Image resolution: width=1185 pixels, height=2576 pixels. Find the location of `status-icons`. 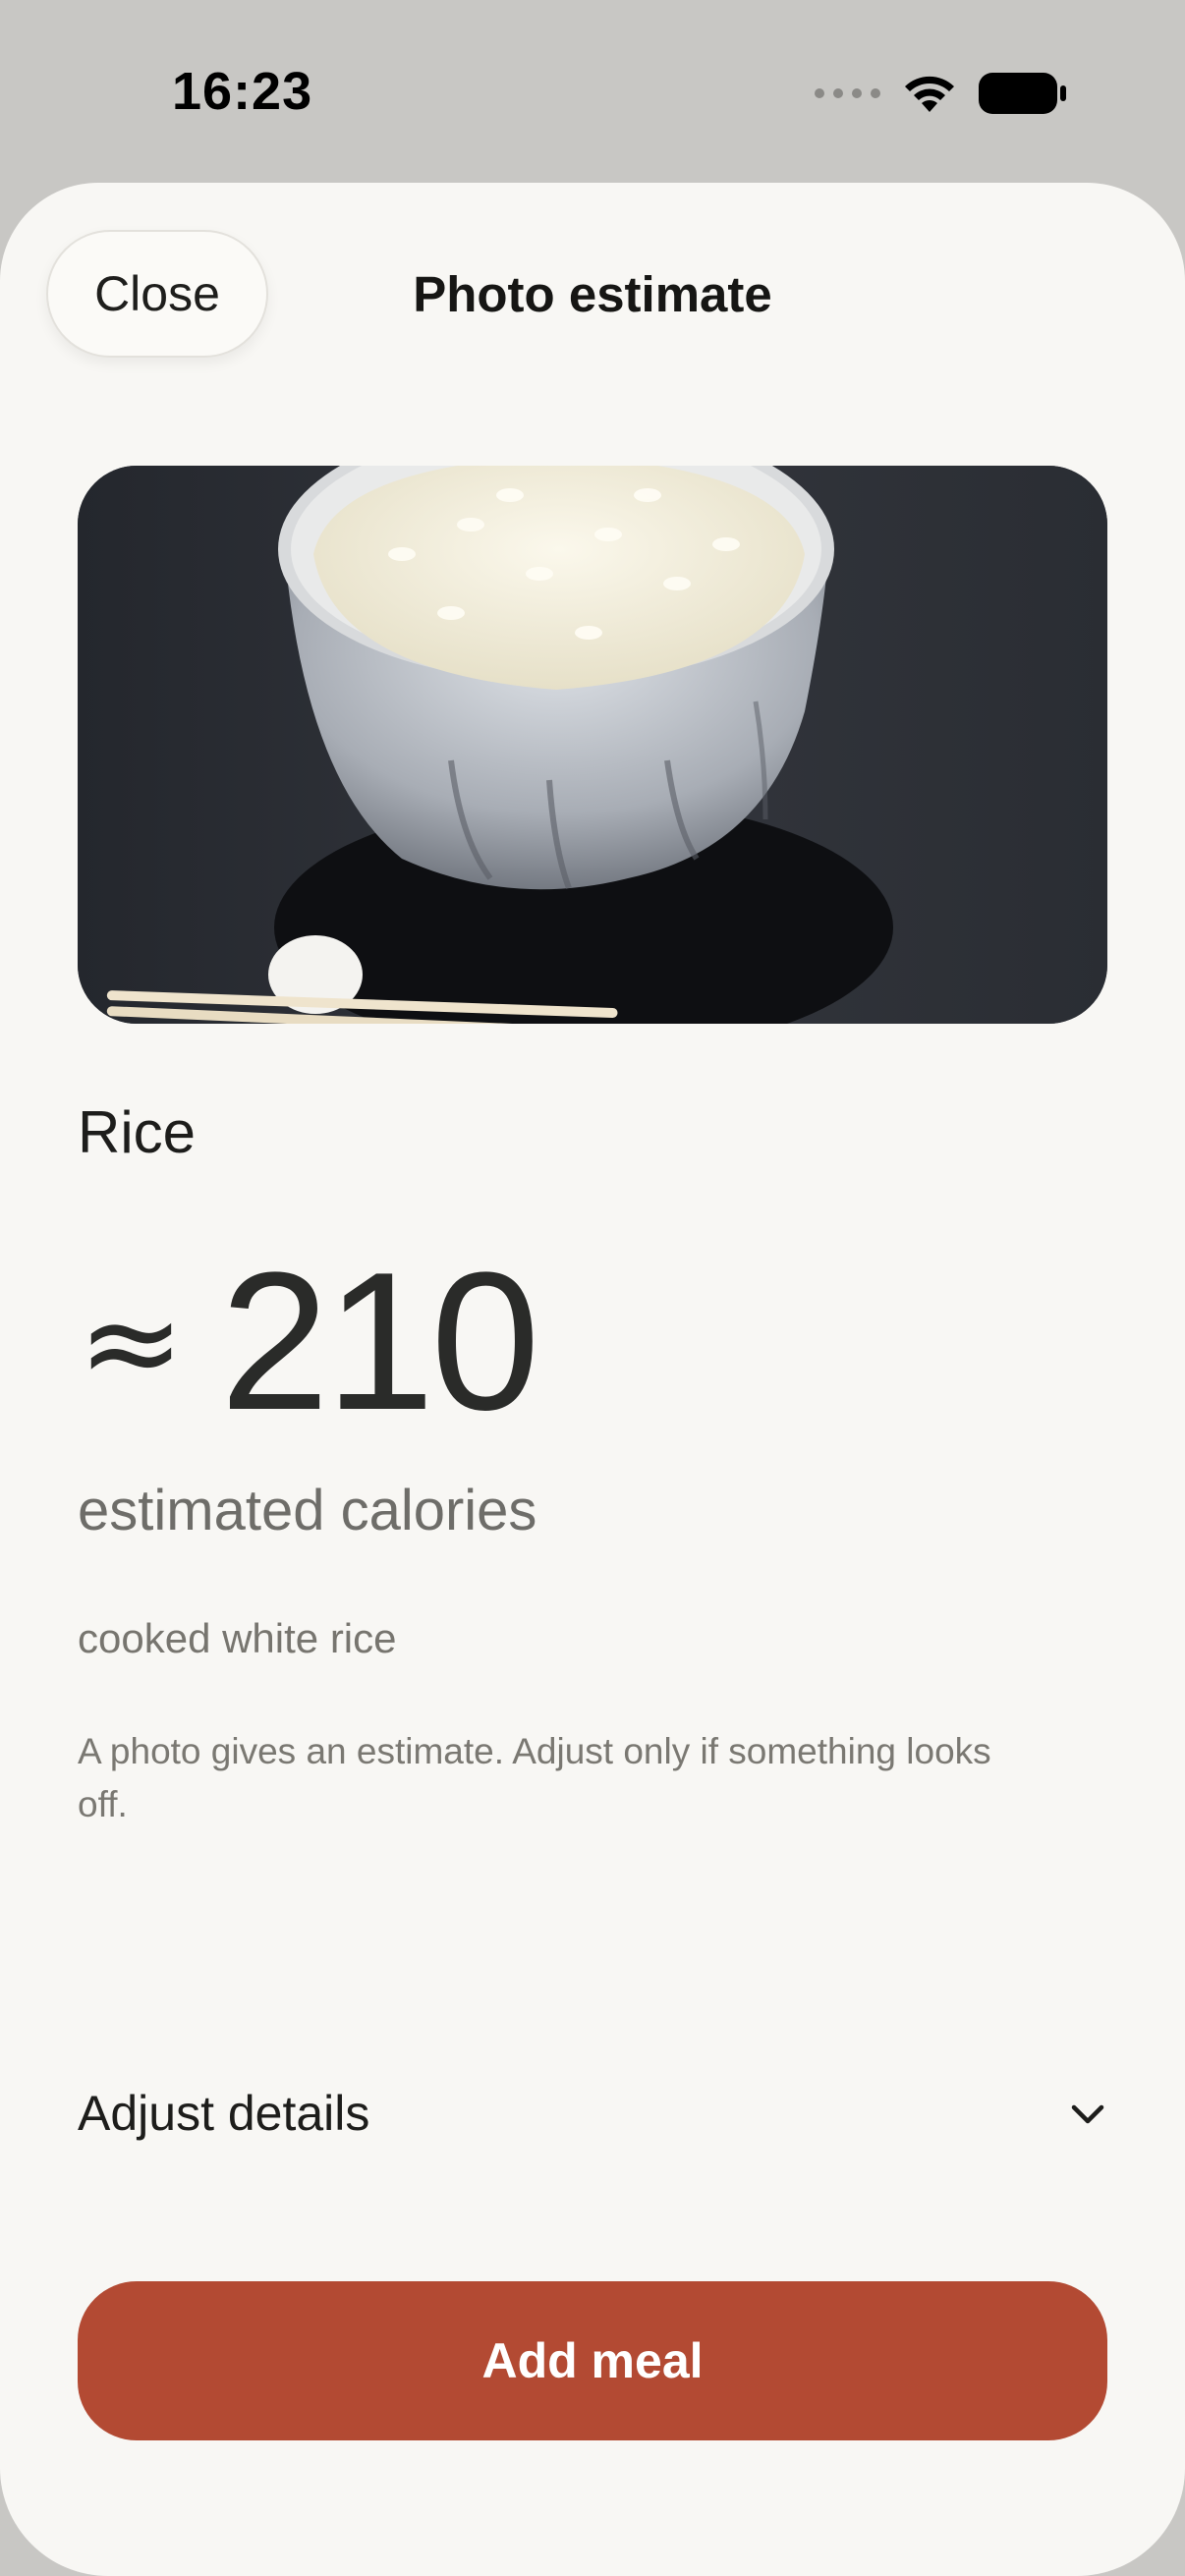

status-icons is located at coordinates (941, 93).